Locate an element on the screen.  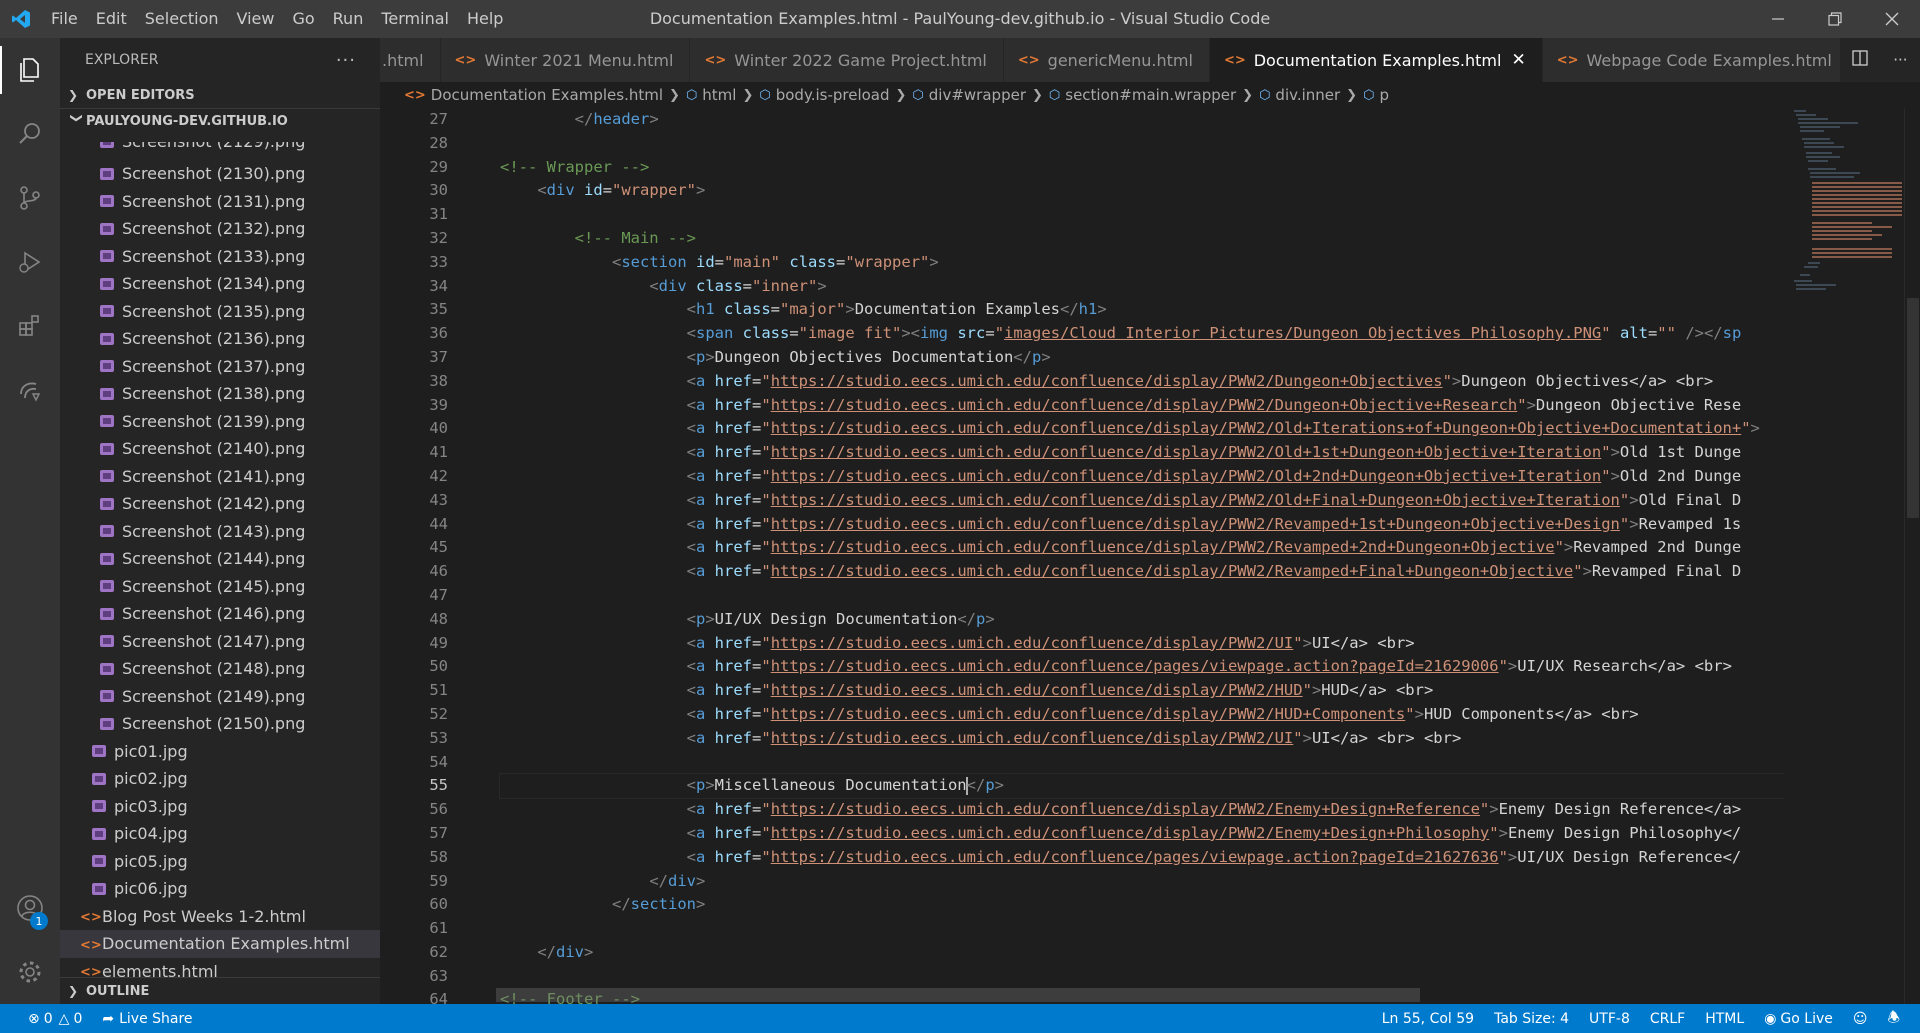
code-line: <section id="main" class="wrapper"> is located at coordinates (1142, 263).